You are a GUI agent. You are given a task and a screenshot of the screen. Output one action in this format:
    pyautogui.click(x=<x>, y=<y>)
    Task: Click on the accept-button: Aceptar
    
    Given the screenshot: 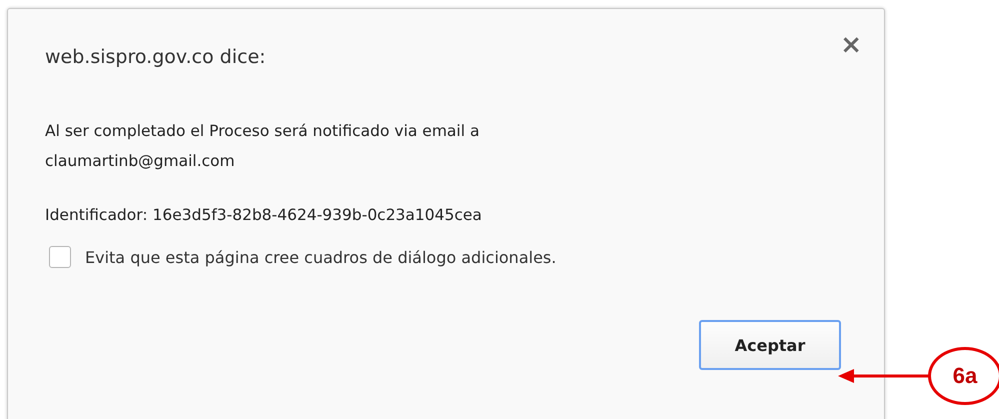 What is the action you would take?
    pyautogui.click(x=770, y=345)
    